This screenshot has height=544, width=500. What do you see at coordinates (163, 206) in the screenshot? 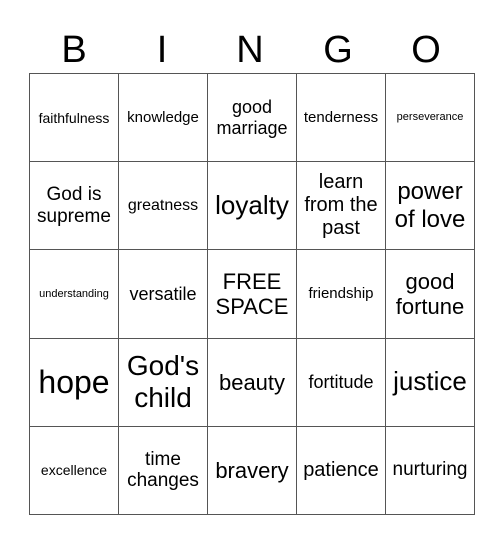
I see `bingo-cell: greatness` at bounding box center [163, 206].